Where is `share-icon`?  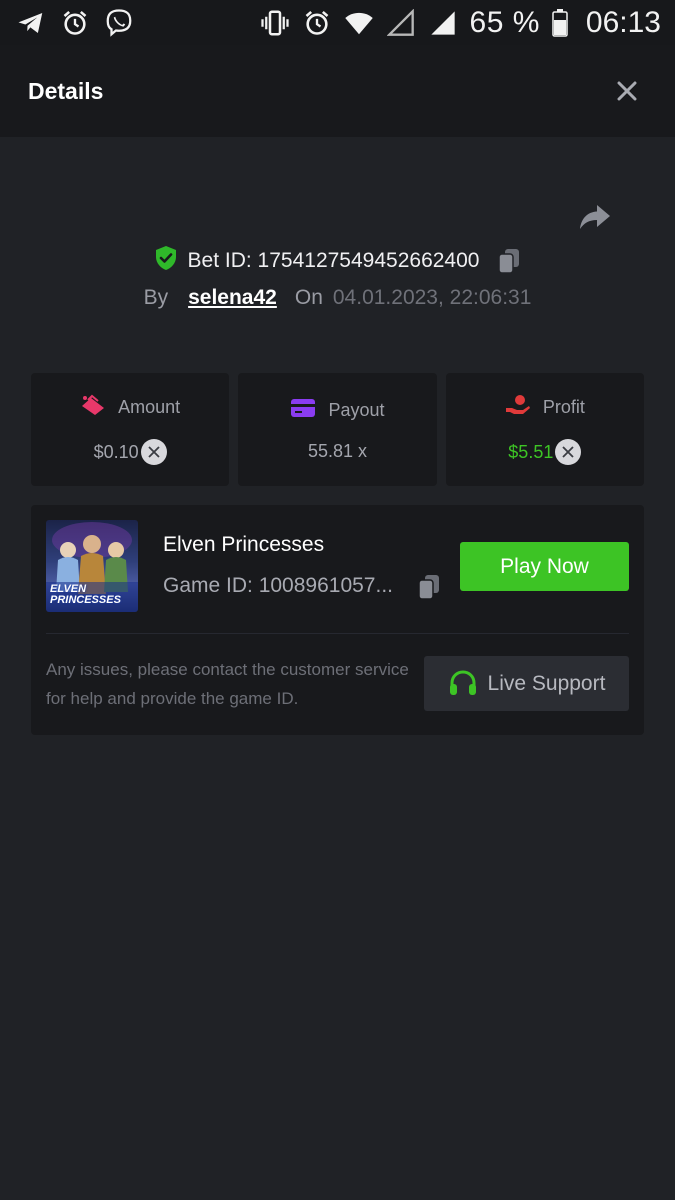 share-icon is located at coordinates (595, 217).